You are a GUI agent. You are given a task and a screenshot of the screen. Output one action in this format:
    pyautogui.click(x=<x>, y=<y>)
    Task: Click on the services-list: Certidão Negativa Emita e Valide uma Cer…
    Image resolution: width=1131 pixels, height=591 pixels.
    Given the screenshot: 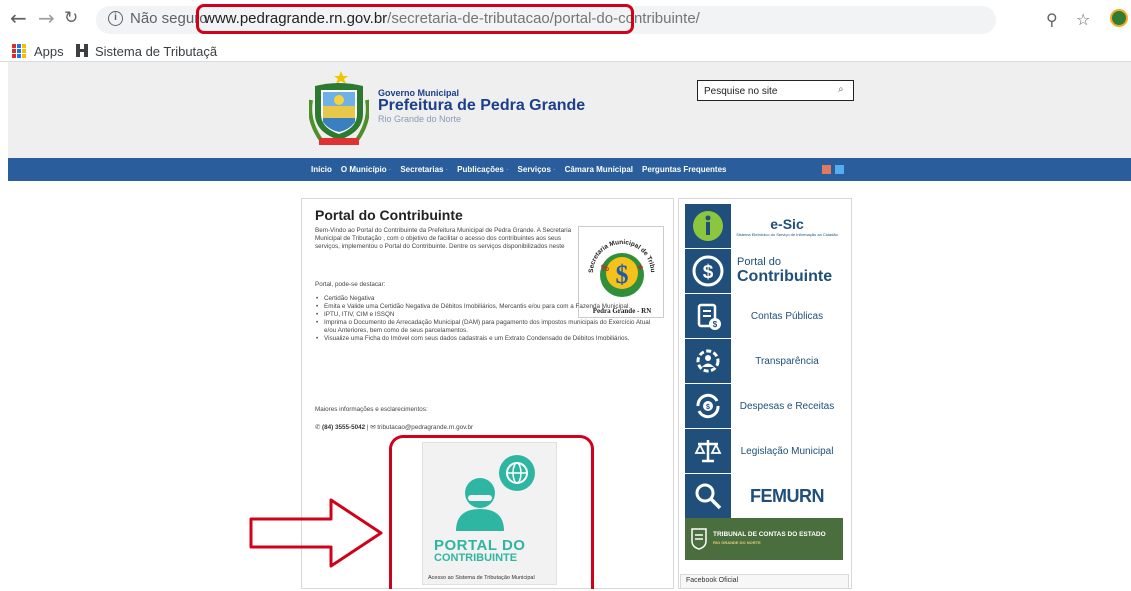 What is the action you would take?
    pyautogui.click(x=485, y=319)
    